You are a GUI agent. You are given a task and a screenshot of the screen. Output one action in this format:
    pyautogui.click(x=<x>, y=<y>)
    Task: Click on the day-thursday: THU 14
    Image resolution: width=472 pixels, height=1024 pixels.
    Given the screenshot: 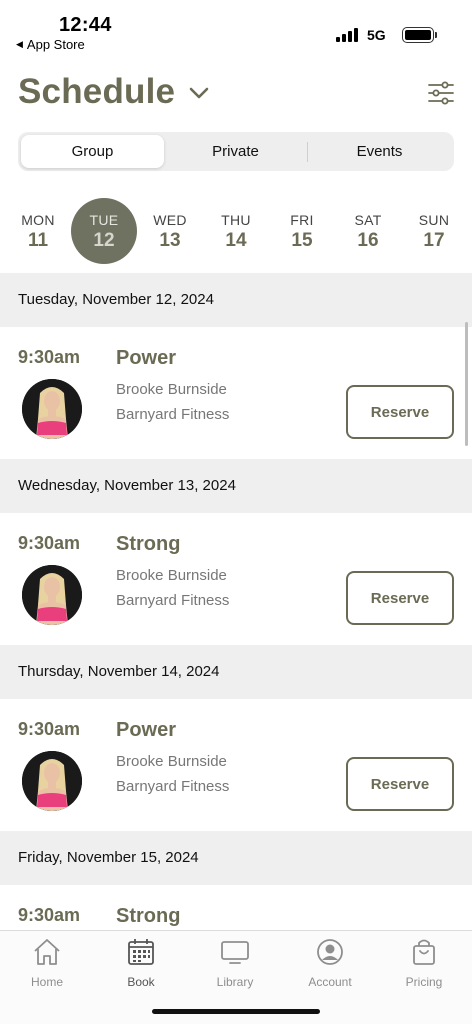 What is the action you would take?
    pyautogui.click(x=236, y=230)
    